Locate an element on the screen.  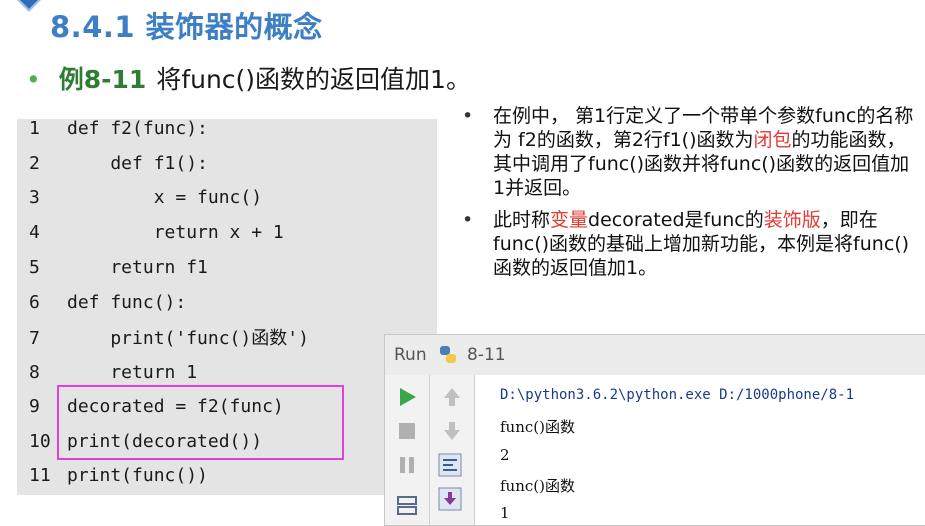
example-description: 将func()函数的返回值加1。 is located at coordinates (313, 79).